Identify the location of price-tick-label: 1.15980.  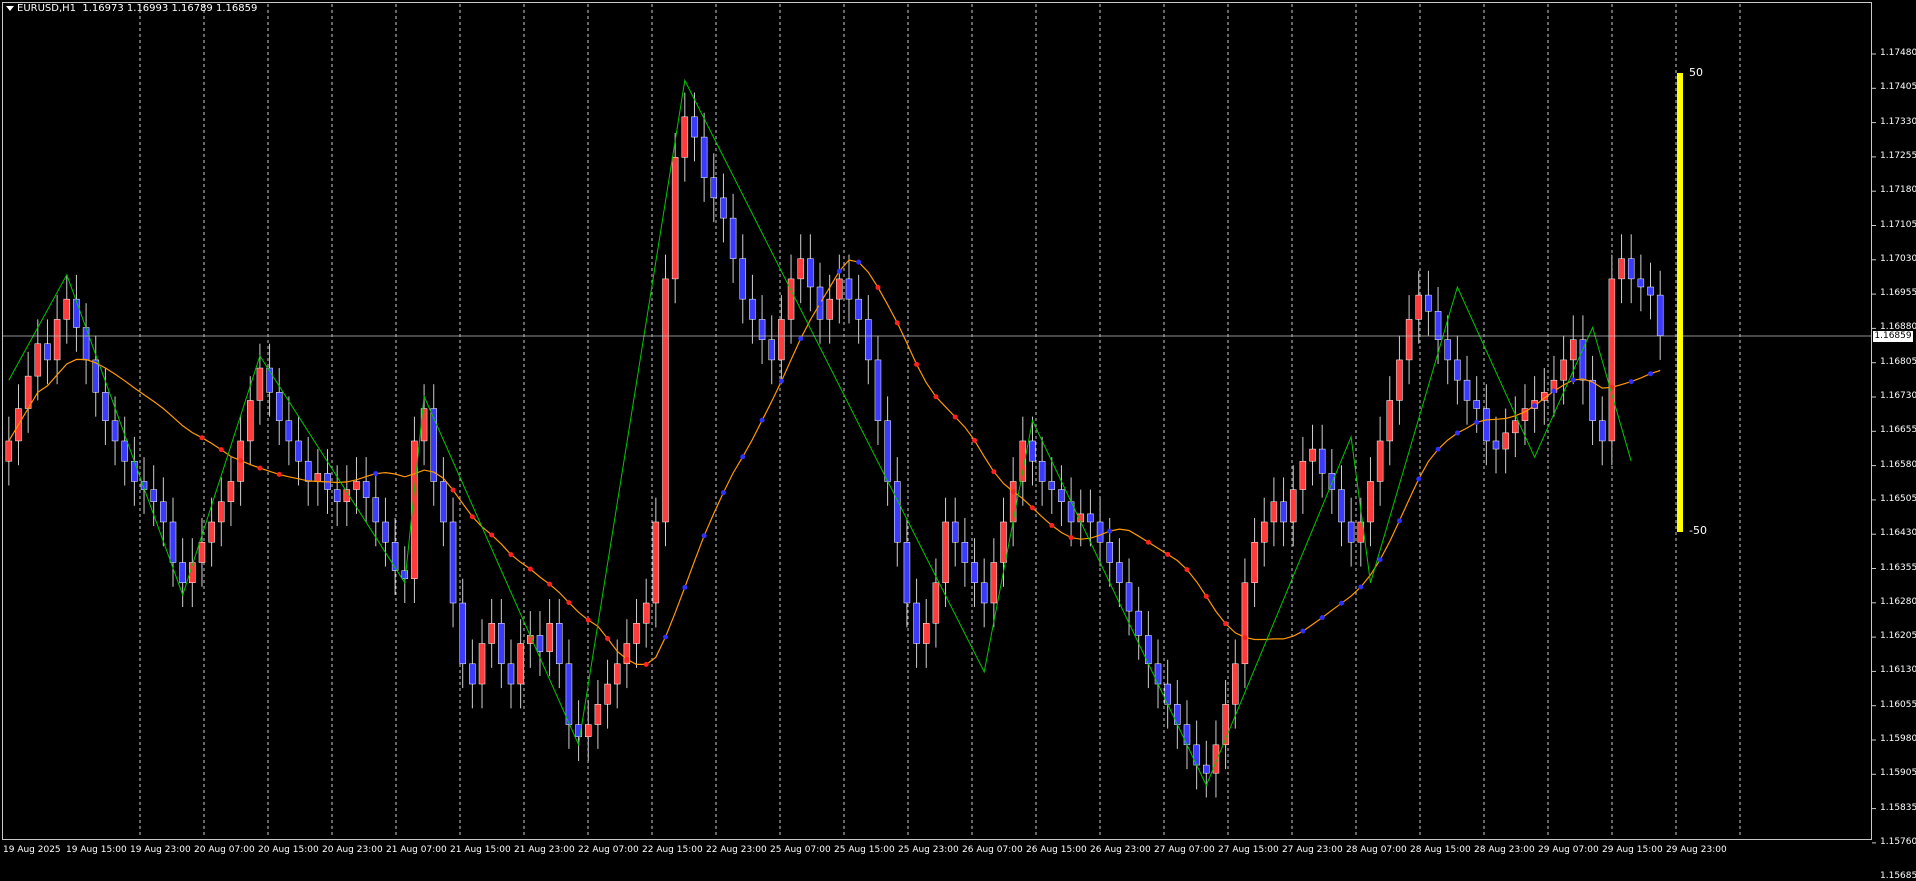
(1898, 739).